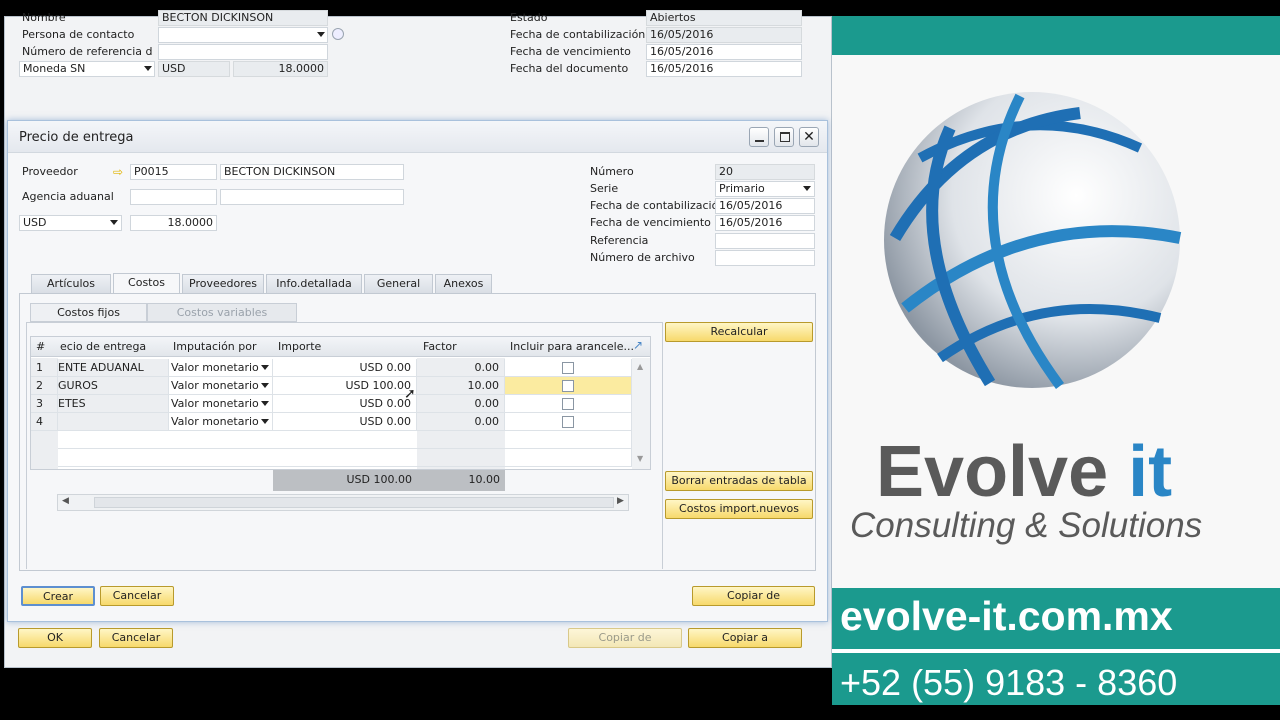 Image resolution: width=1280 pixels, height=720 pixels. What do you see at coordinates (463, 283) in the screenshot?
I see `tab-anexos: Anexos` at bounding box center [463, 283].